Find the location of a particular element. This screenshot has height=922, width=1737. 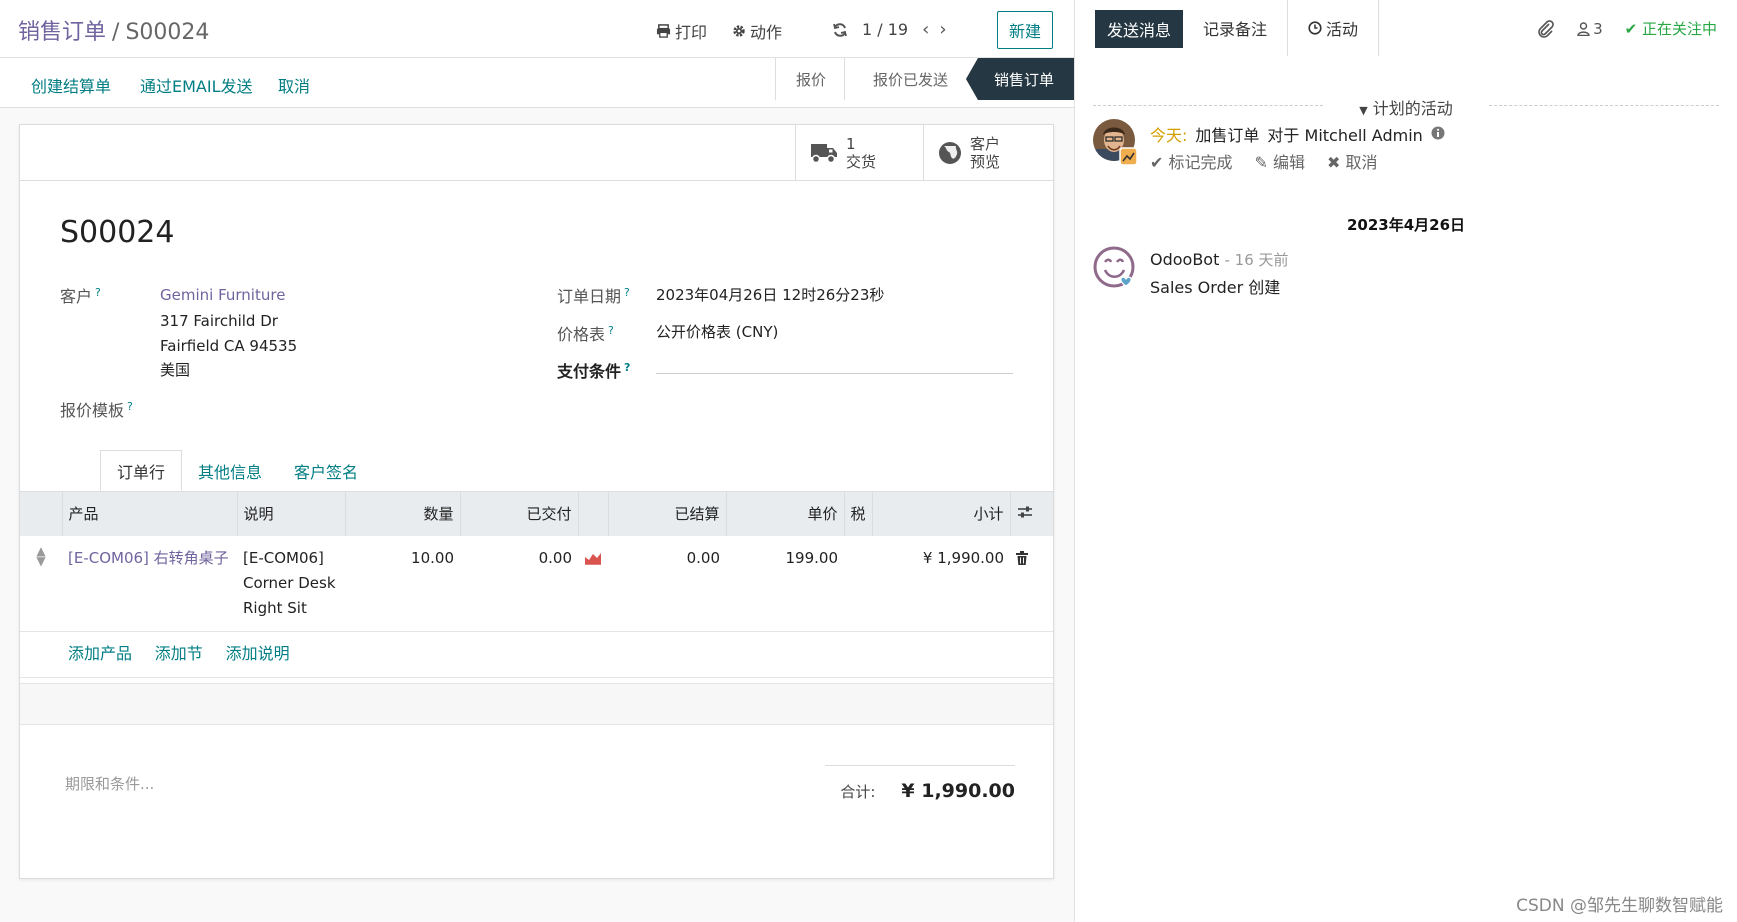

pricelist-value: 公开价格表 (CNY) is located at coordinates (717, 332).